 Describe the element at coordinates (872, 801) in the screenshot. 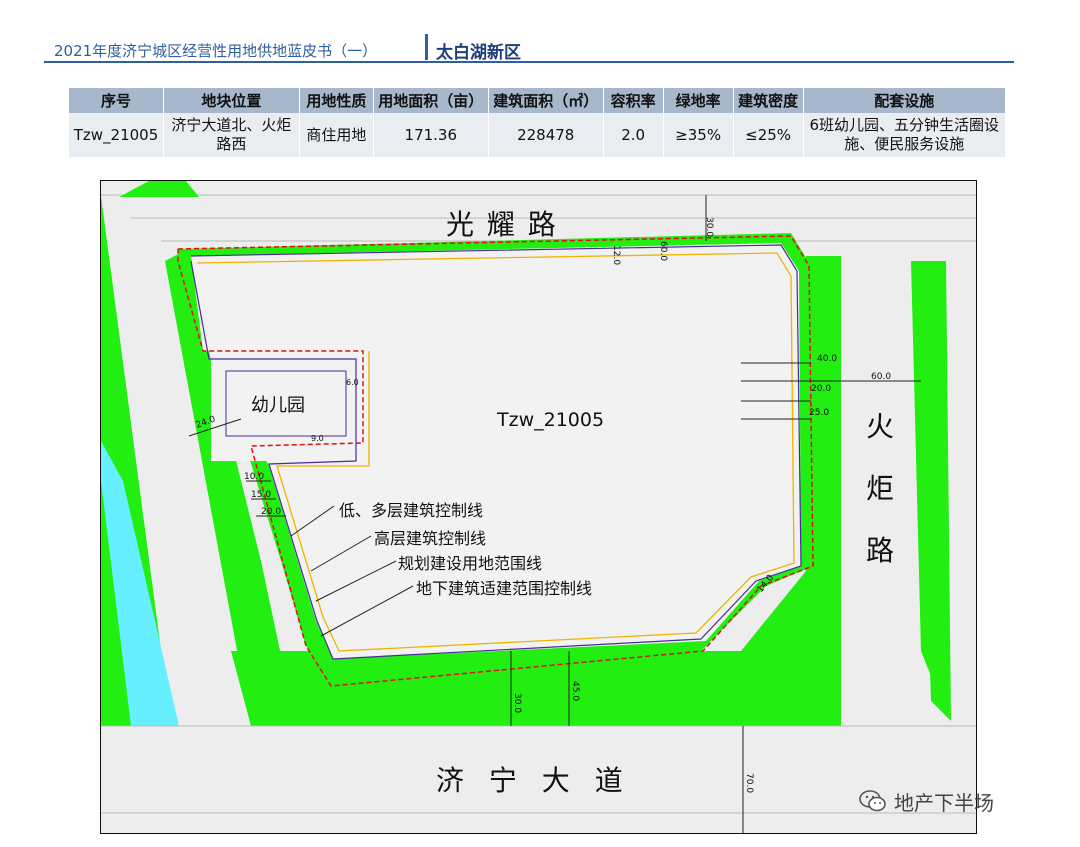

I see `wechat-icon` at that location.